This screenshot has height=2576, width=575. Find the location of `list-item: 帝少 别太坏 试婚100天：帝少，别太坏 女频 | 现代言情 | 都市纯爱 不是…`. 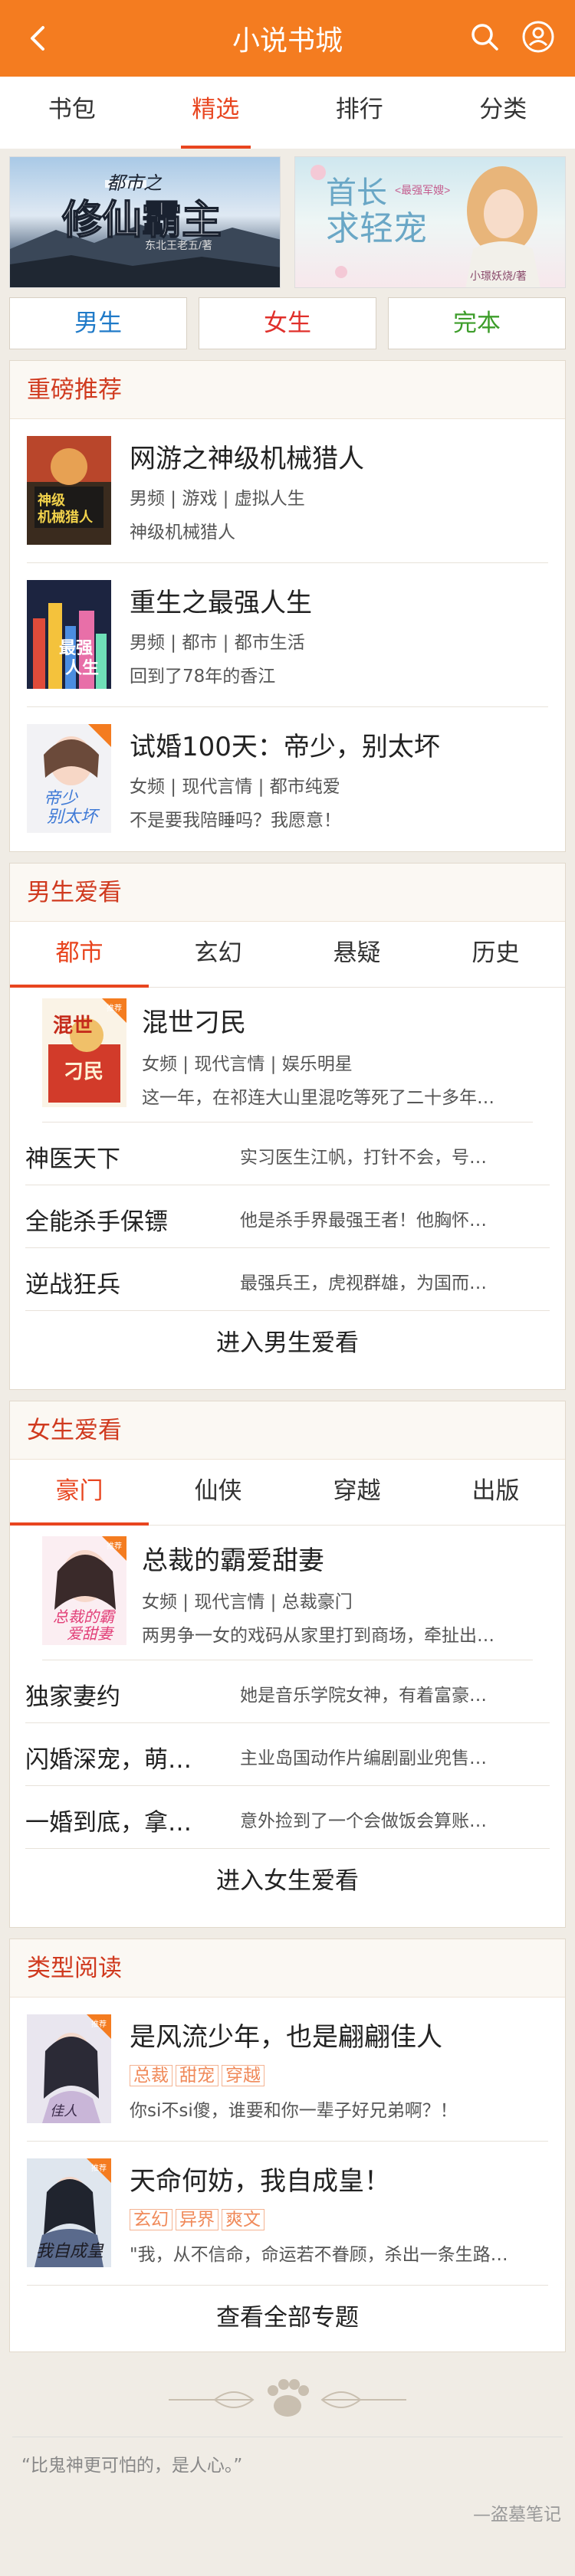

list-item: 帝少 别太坏 试婚100天：帝少，别太坏 女频 | 现代言情 | 都市纯爱 不是… is located at coordinates (287, 779).